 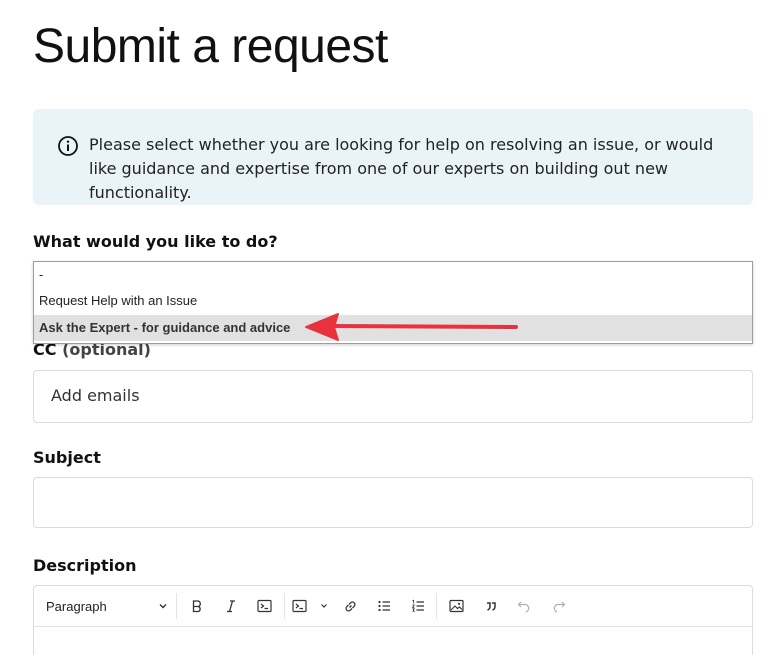 What do you see at coordinates (393, 502) in the screenshot?
I see `subject-input` at bounding box center [393, 502].